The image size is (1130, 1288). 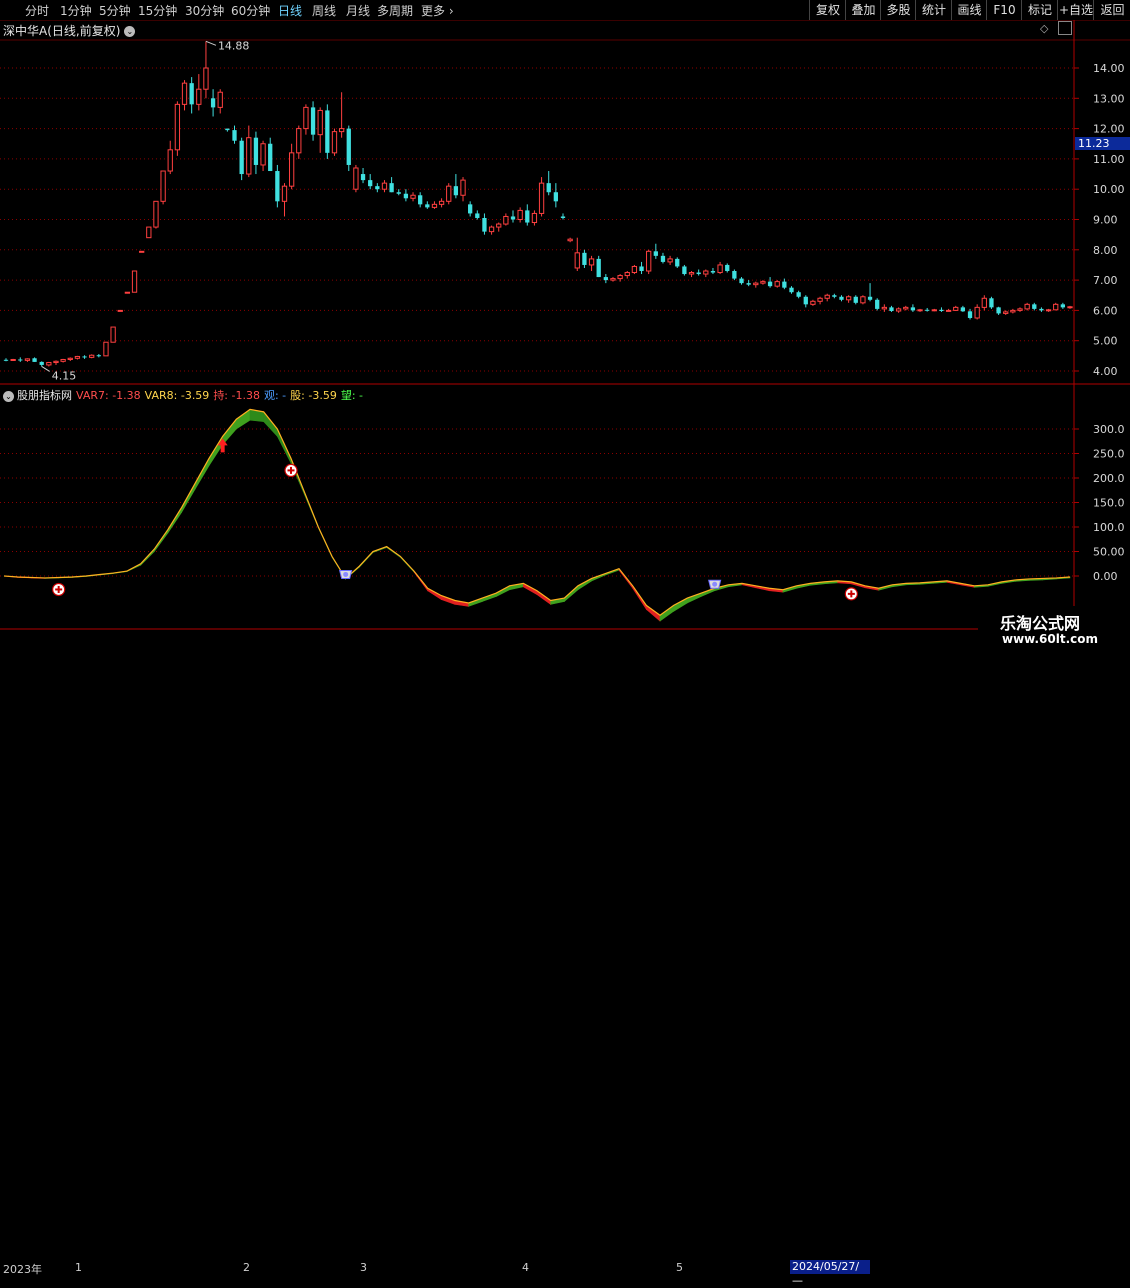 I want to click on y-tick-label: 5.00, so click(x=1105, y=341).